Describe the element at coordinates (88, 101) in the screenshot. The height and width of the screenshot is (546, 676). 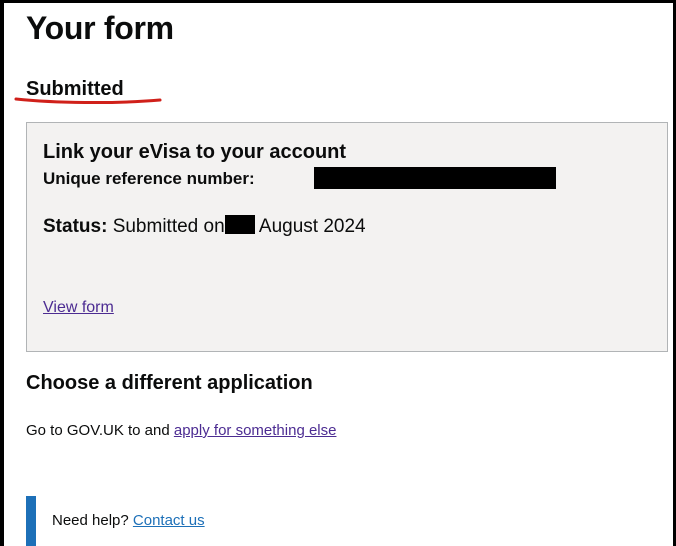
I see `red-underline-annotation` at that location.